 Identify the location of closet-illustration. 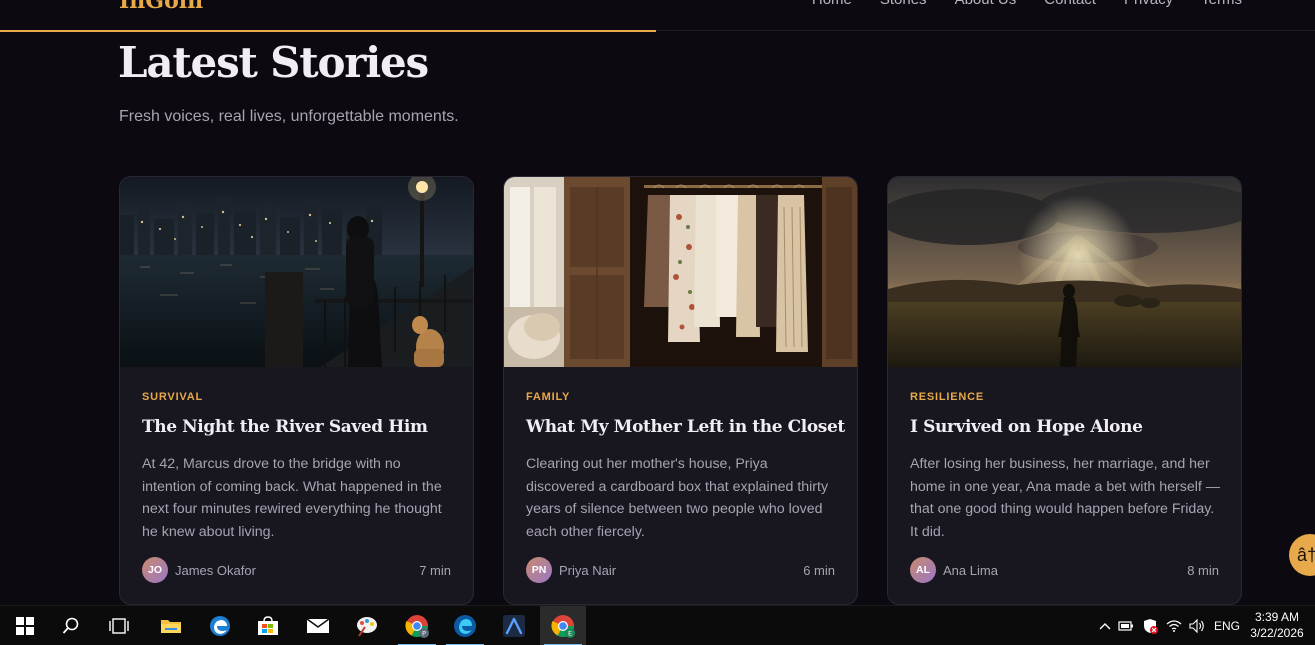
(680, 272).